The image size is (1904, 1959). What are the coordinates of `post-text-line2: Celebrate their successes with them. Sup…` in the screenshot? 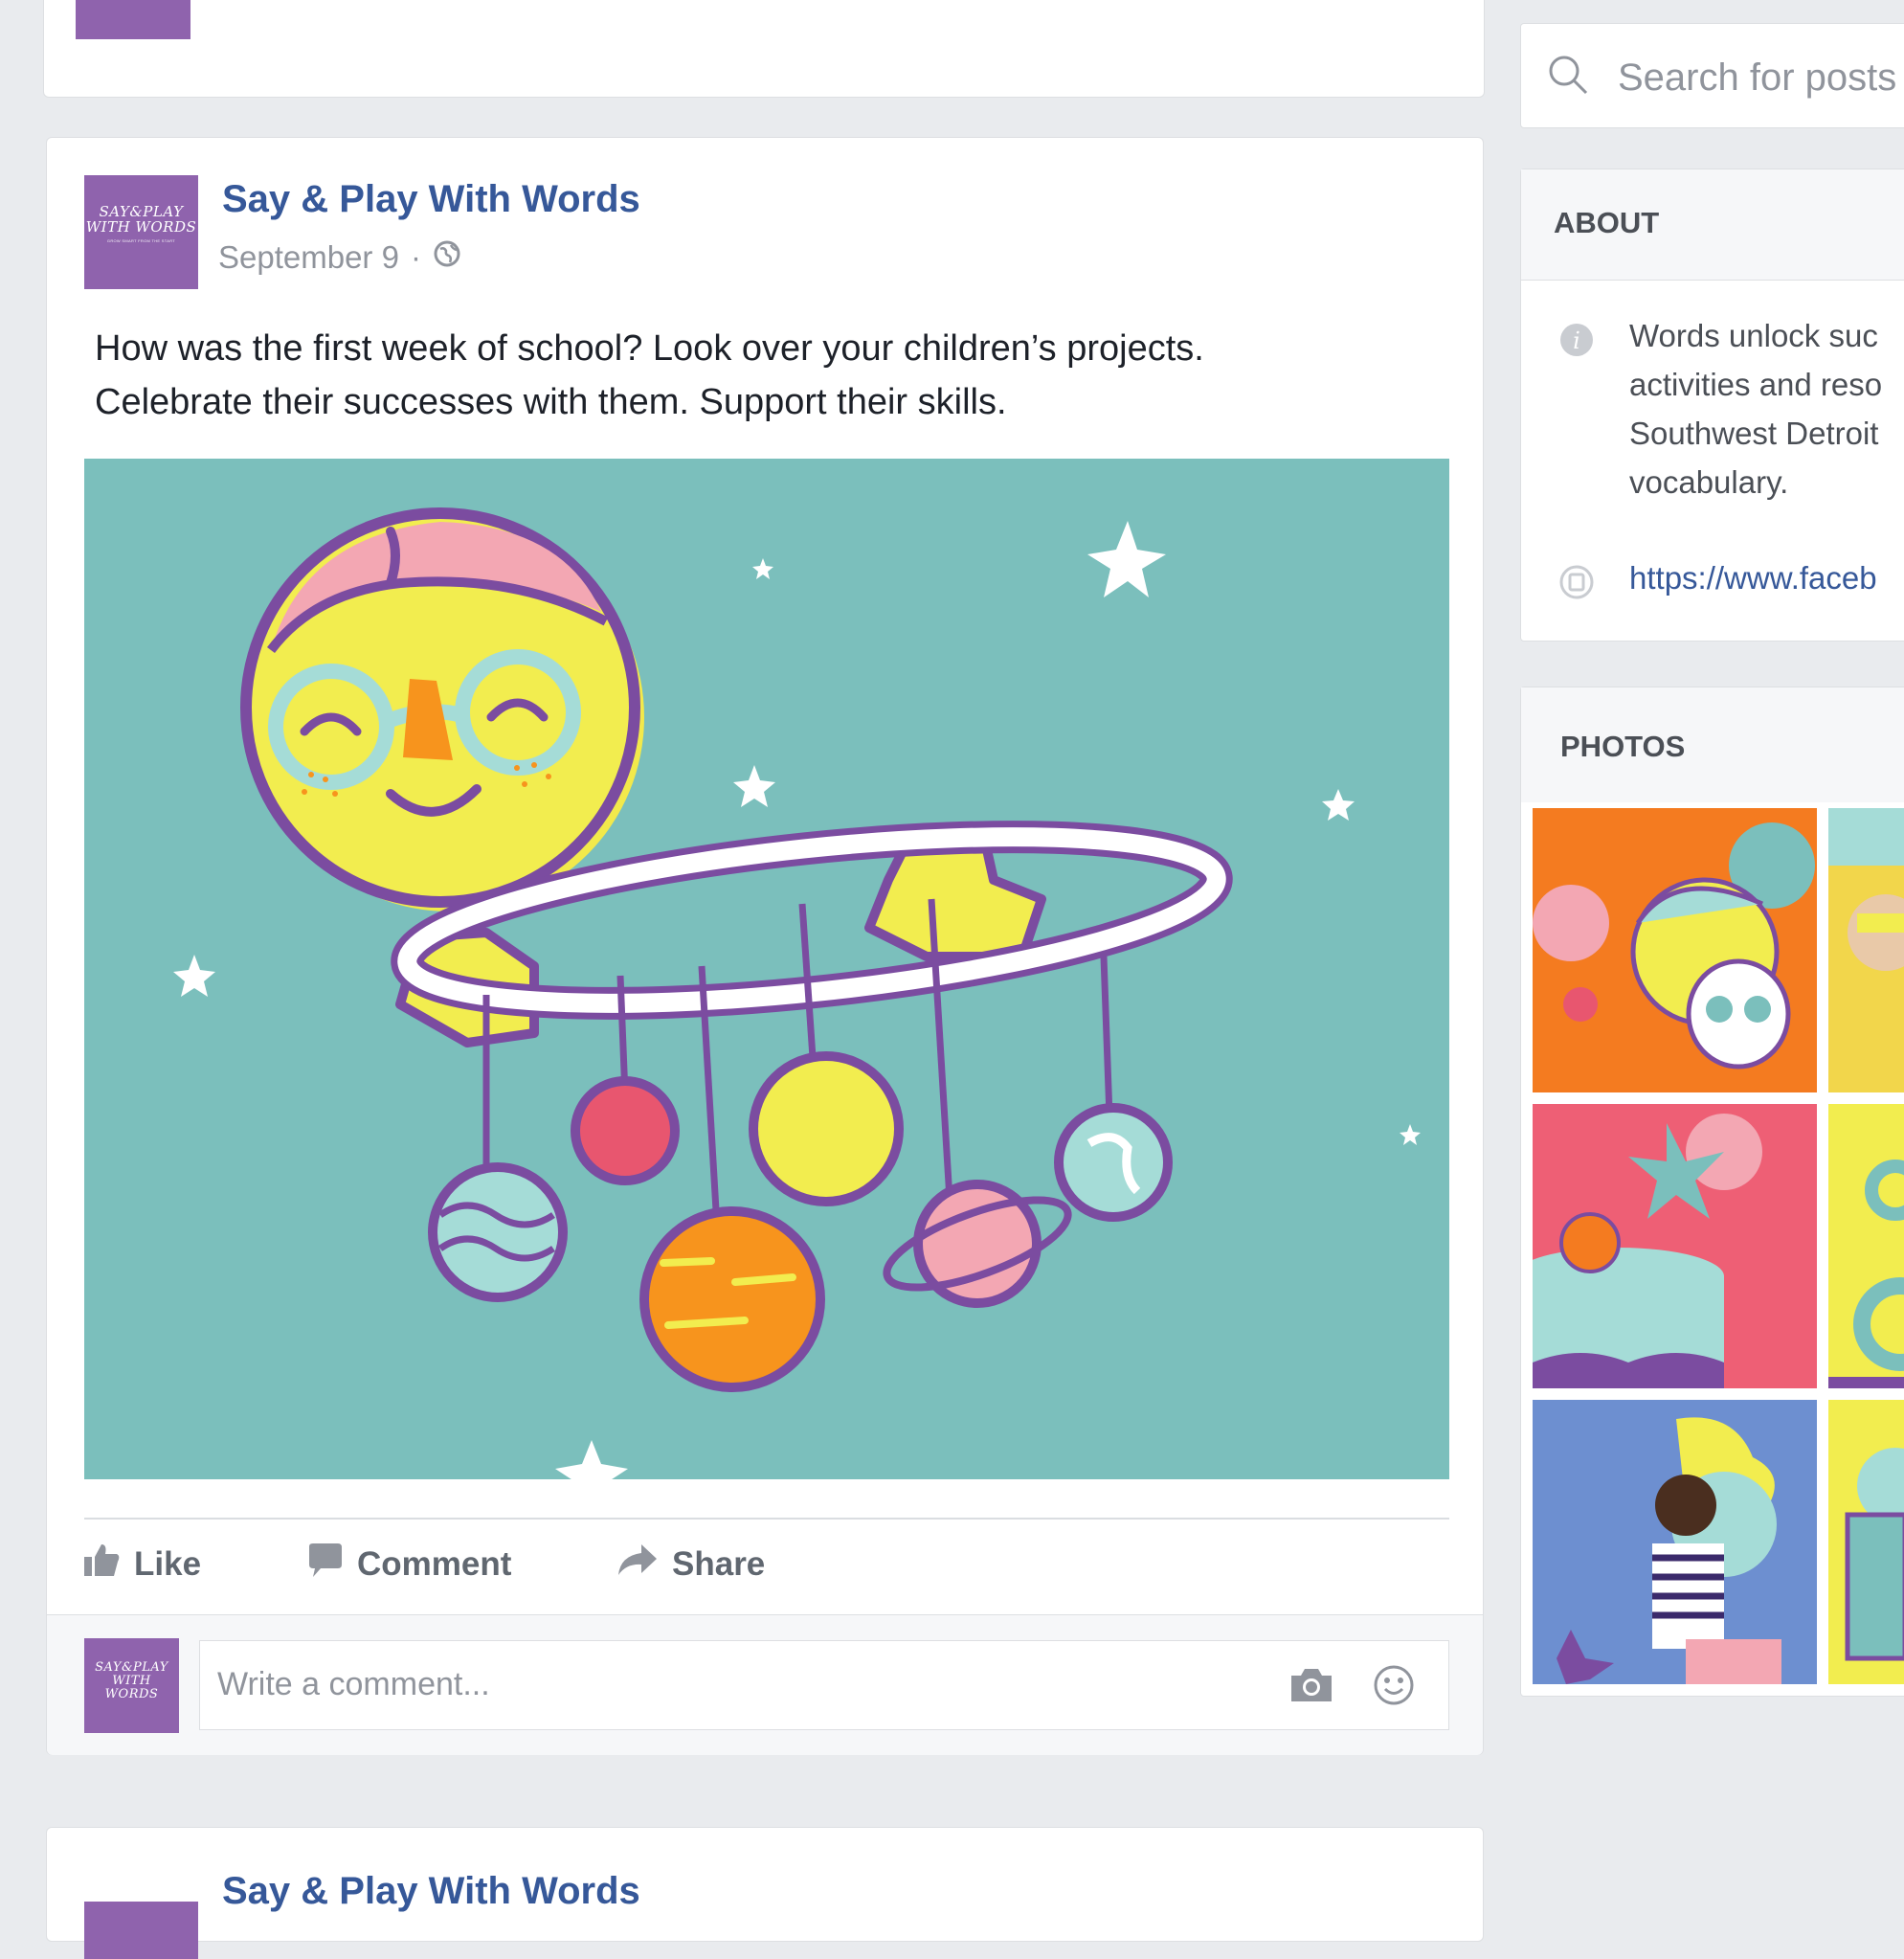 It's located at (551, 402).